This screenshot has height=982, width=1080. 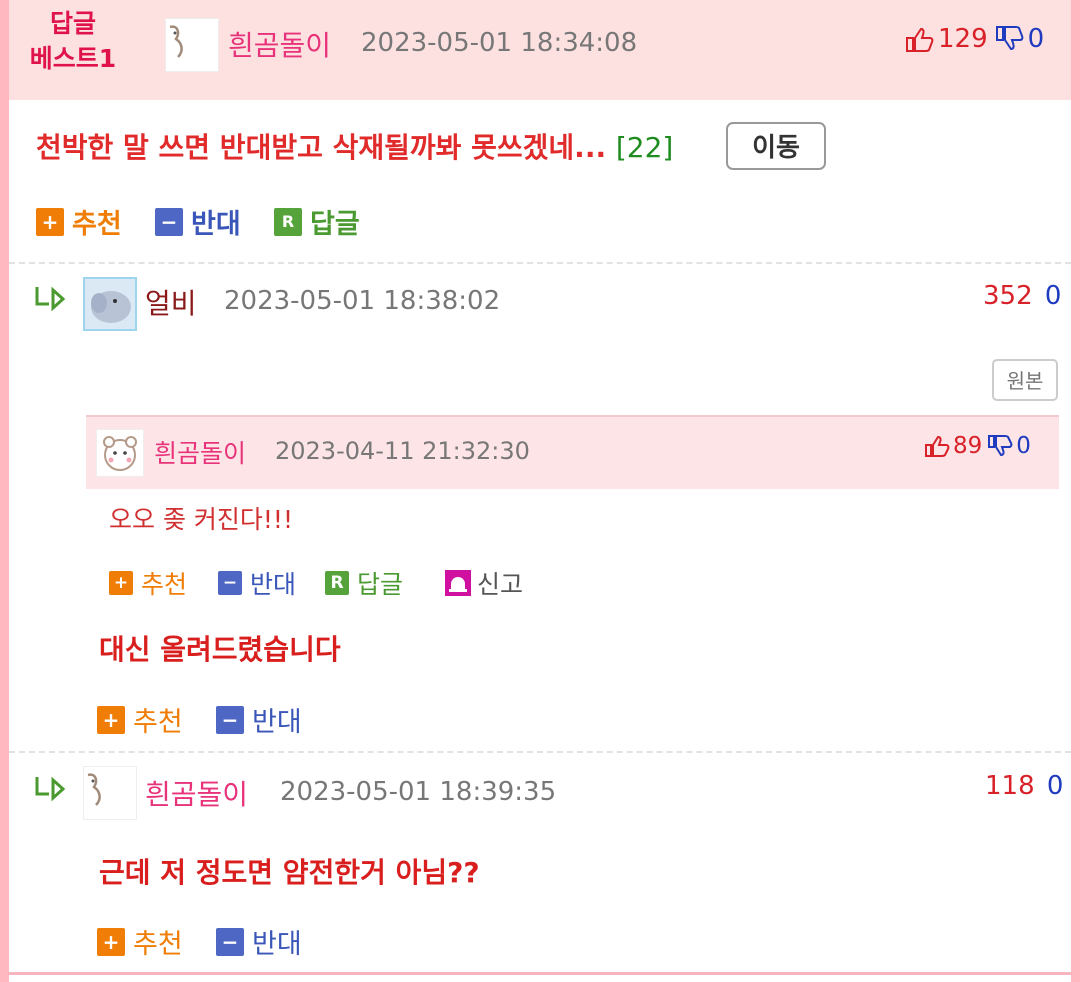 What do you see at coordinates (402, 451) in the screenshot?
I see `post-date: 2023-04-11 21:32:30` at bounding box center [402, 451].